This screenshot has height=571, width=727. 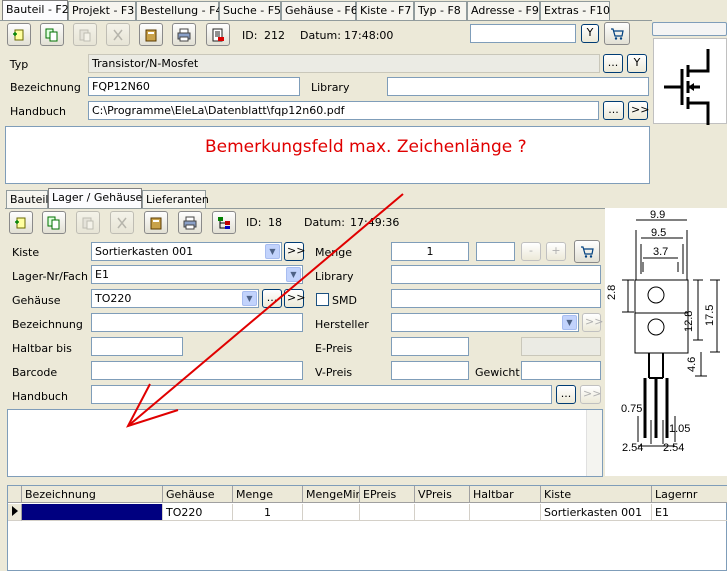 What do you see at coordinates (596, 512) in the screenshot?
I see `cell-kiste: Sortierkasten 001` at bounding box center [596, 512].